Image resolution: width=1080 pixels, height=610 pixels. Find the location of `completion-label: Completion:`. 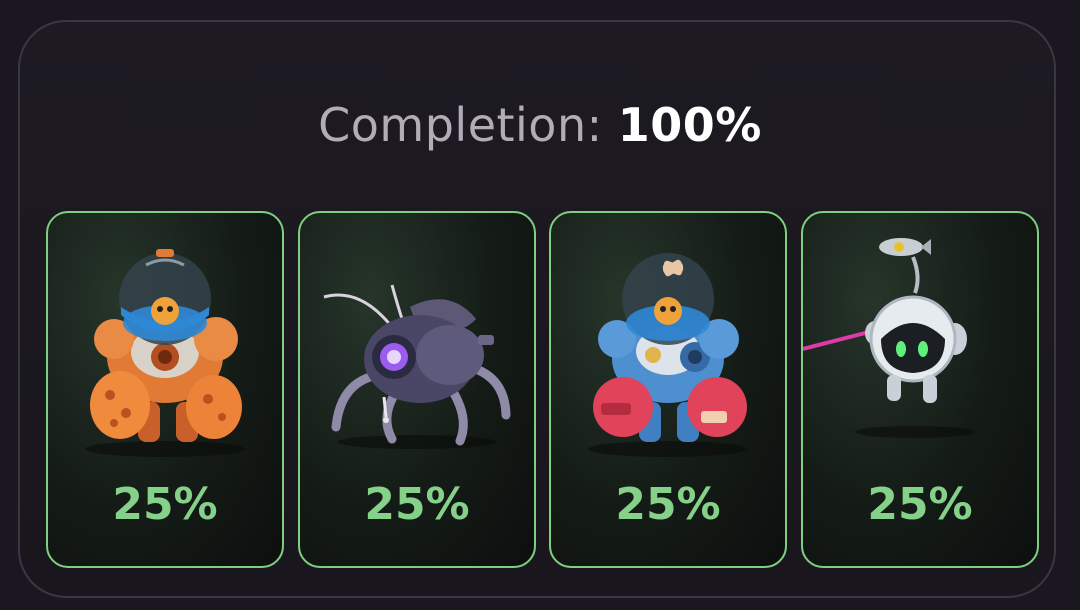

completion-label: Completion: is located at coordinates (460, 125).